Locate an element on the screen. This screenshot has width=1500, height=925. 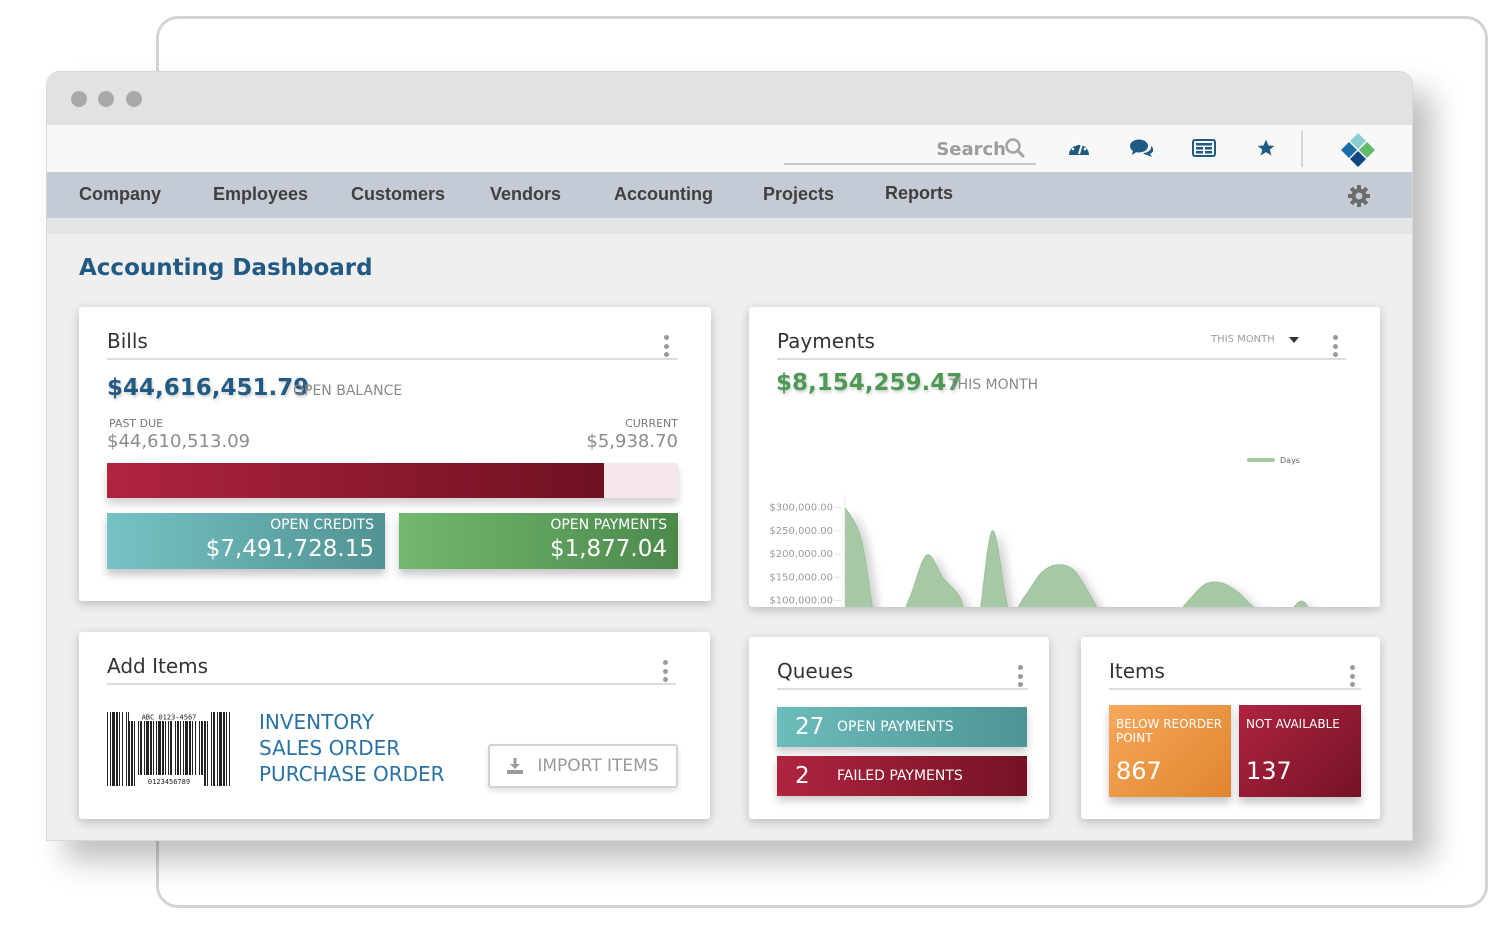
search-input: Search is located at coordinates (910, 150).